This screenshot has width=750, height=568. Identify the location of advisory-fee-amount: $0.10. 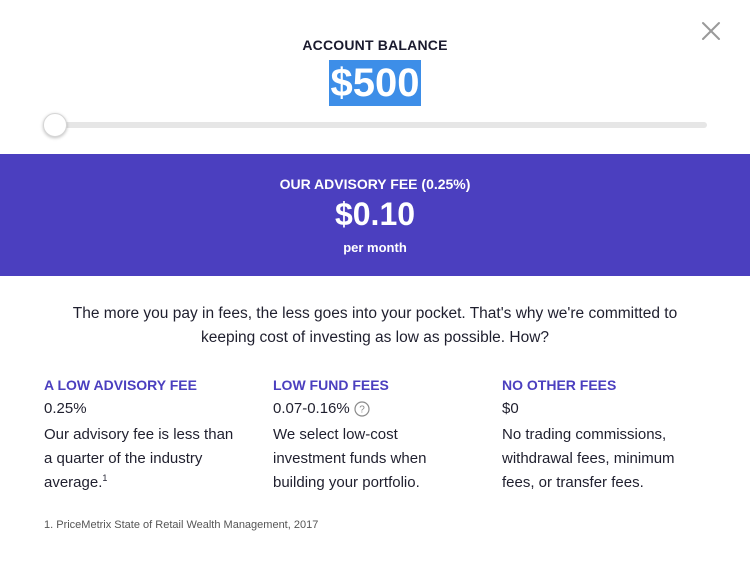
(375, 214).